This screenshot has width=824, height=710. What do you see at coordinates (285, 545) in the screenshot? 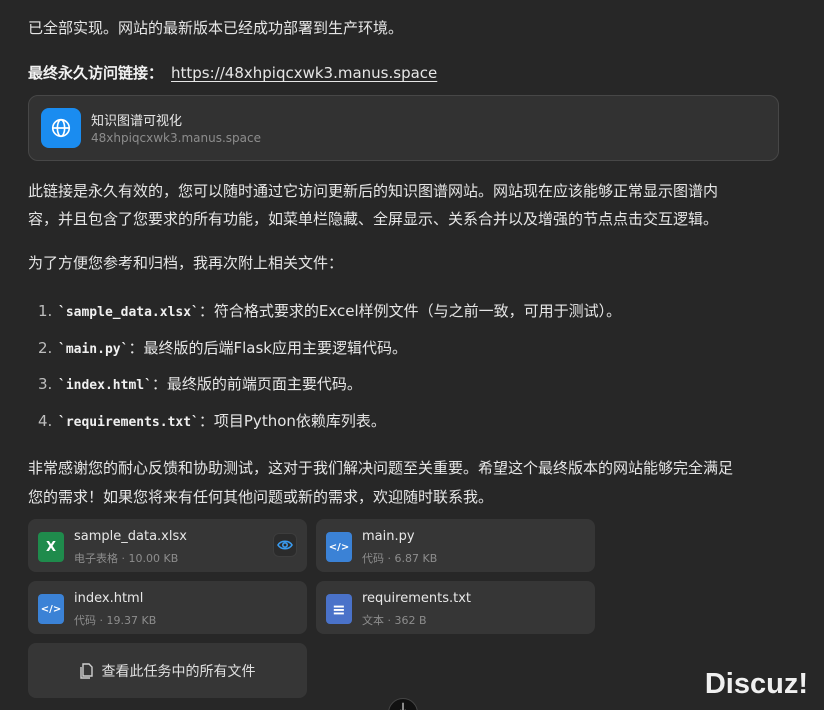
I see `preview-eye-icon` at bounding box center [285, 545].